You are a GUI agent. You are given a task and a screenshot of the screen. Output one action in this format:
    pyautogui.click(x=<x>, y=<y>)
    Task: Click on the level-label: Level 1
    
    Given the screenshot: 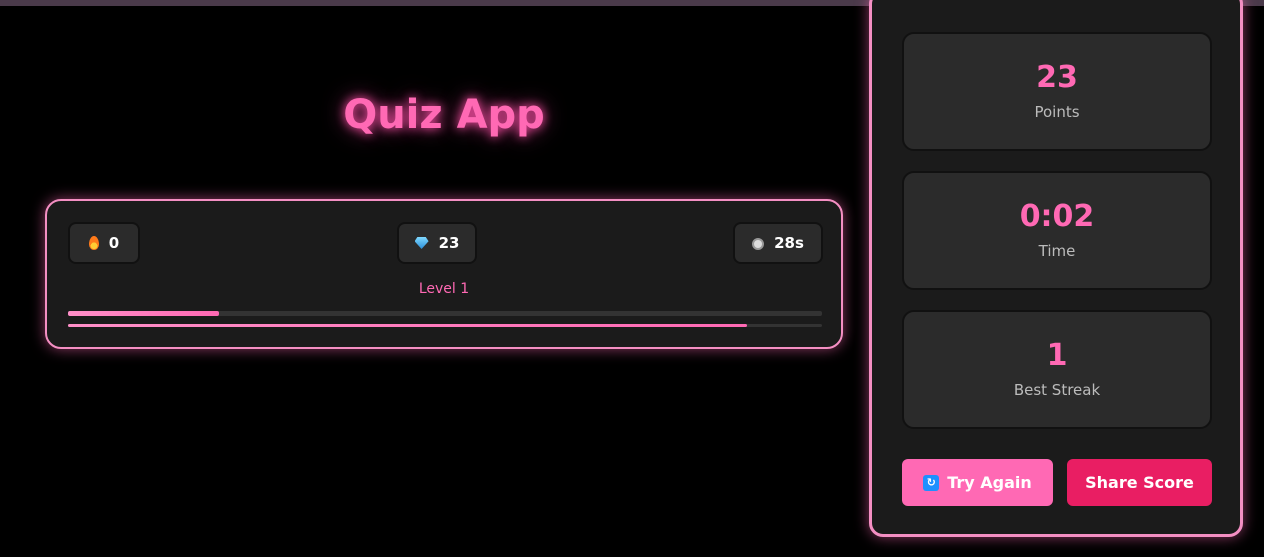 What is the action you would take?
    pyautogui.click(x=444, y=289)
    